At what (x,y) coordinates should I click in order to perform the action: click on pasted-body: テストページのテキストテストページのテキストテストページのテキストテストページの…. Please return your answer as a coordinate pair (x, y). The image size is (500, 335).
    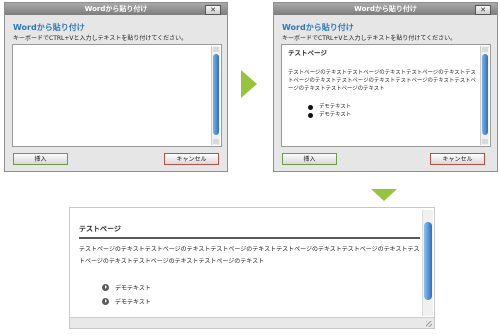
    Looking at the image, I should click on (382, 81).